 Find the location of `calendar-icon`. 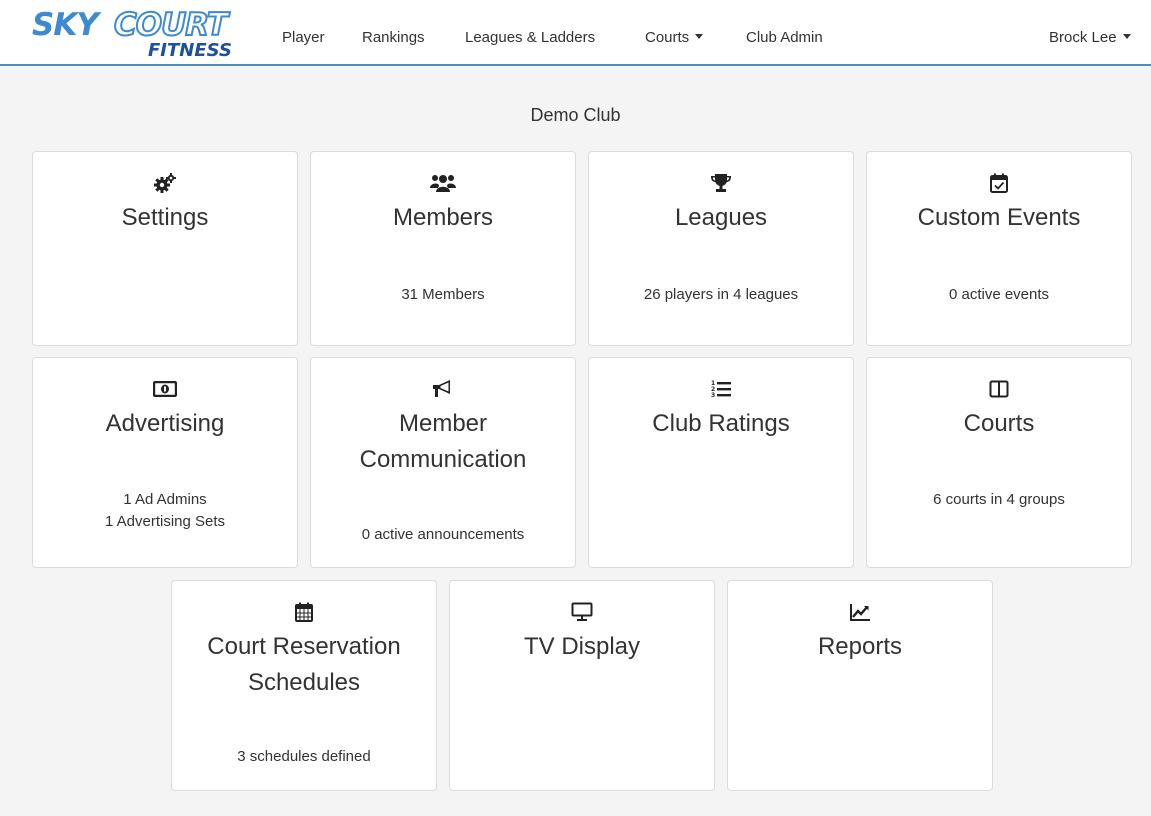

calendar-icon is located at coordinates (304, 612).